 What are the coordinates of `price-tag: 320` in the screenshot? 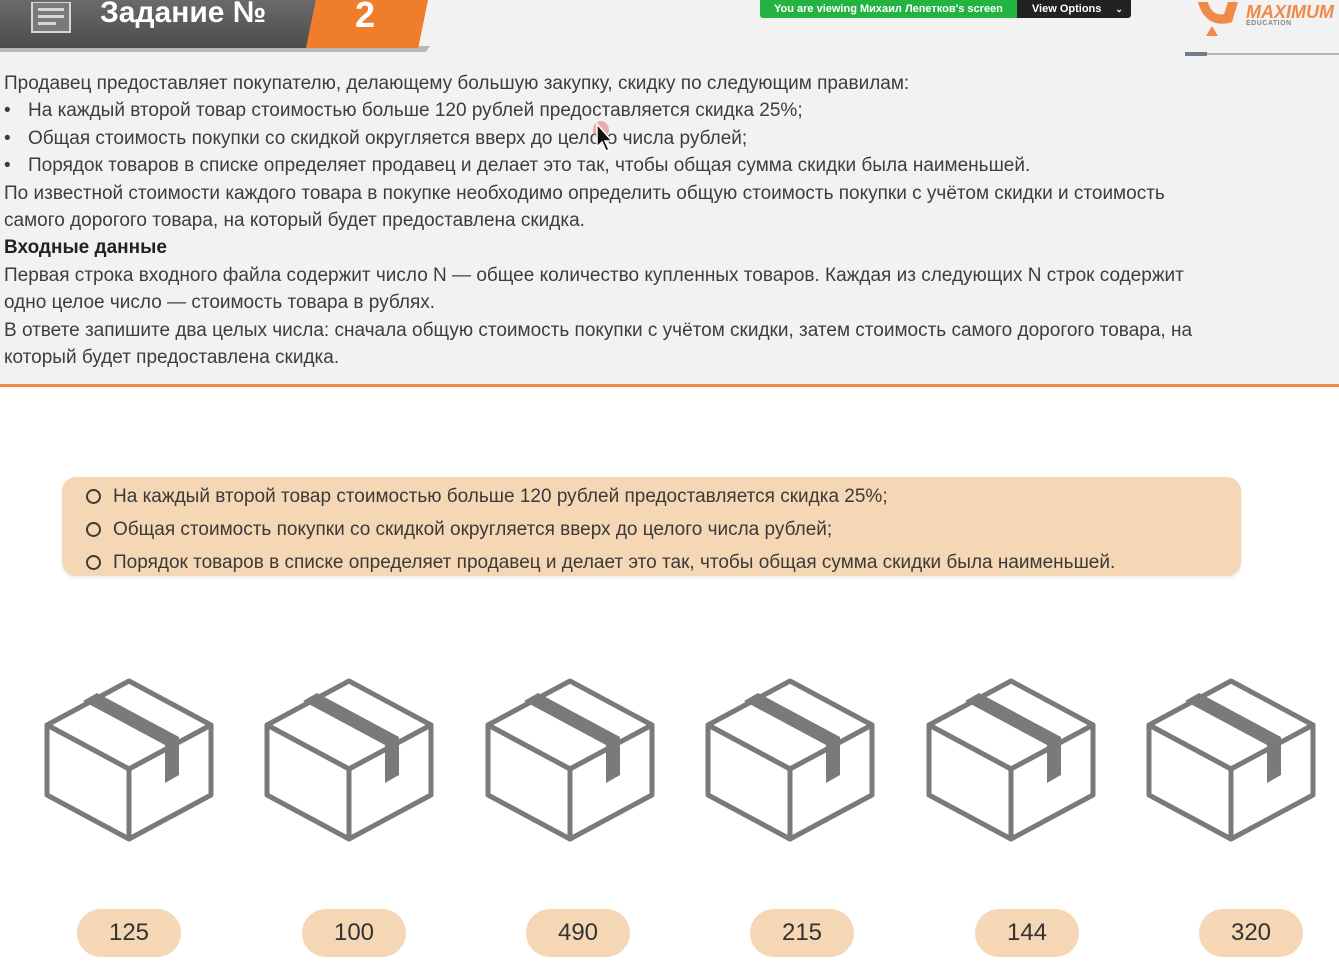 It's located at (1251, 933).